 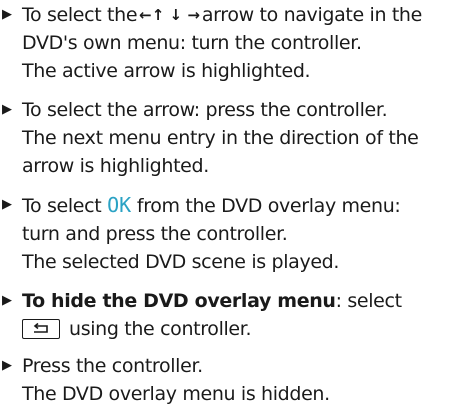 I want to click on direction-arrows-icon: ←↑ ↓ →, so click(x=169, y=15).